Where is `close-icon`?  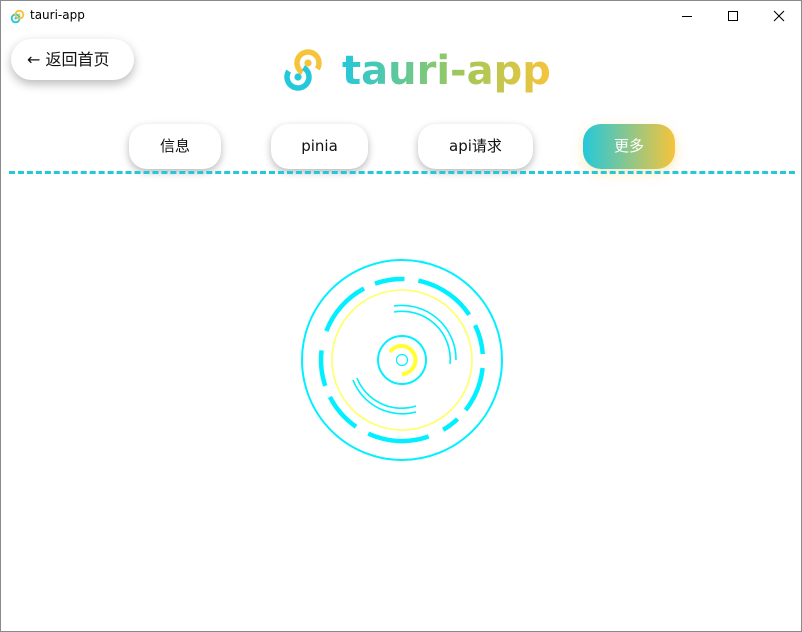
close-icon is located at coordinates (779, 16).